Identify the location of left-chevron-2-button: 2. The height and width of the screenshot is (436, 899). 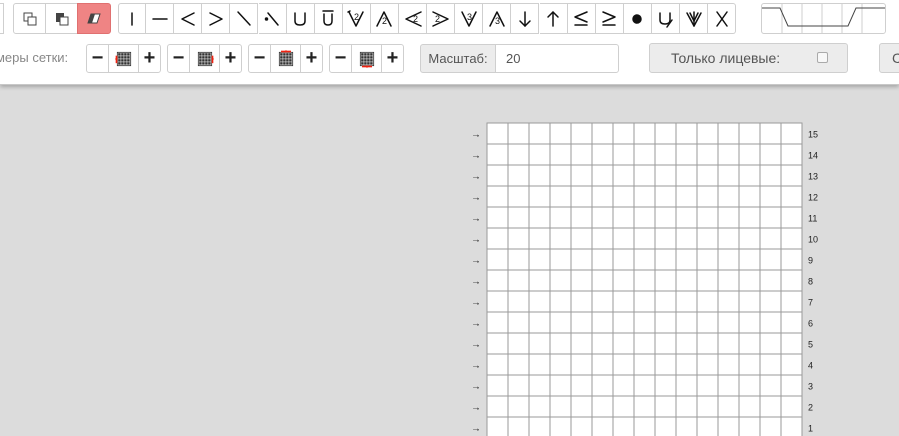
(413, 18).